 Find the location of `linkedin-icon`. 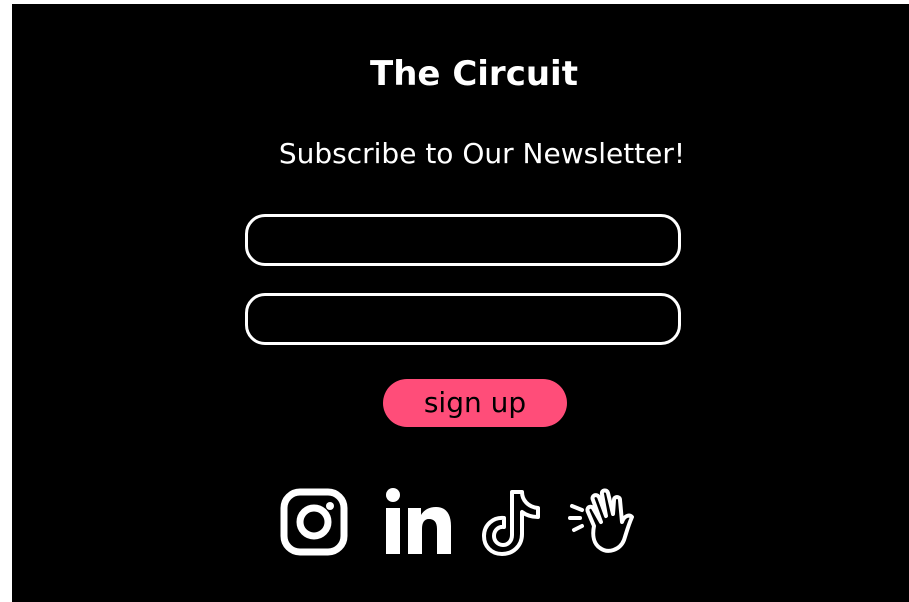

linkedin-icon is located at coordinates (418, 521).